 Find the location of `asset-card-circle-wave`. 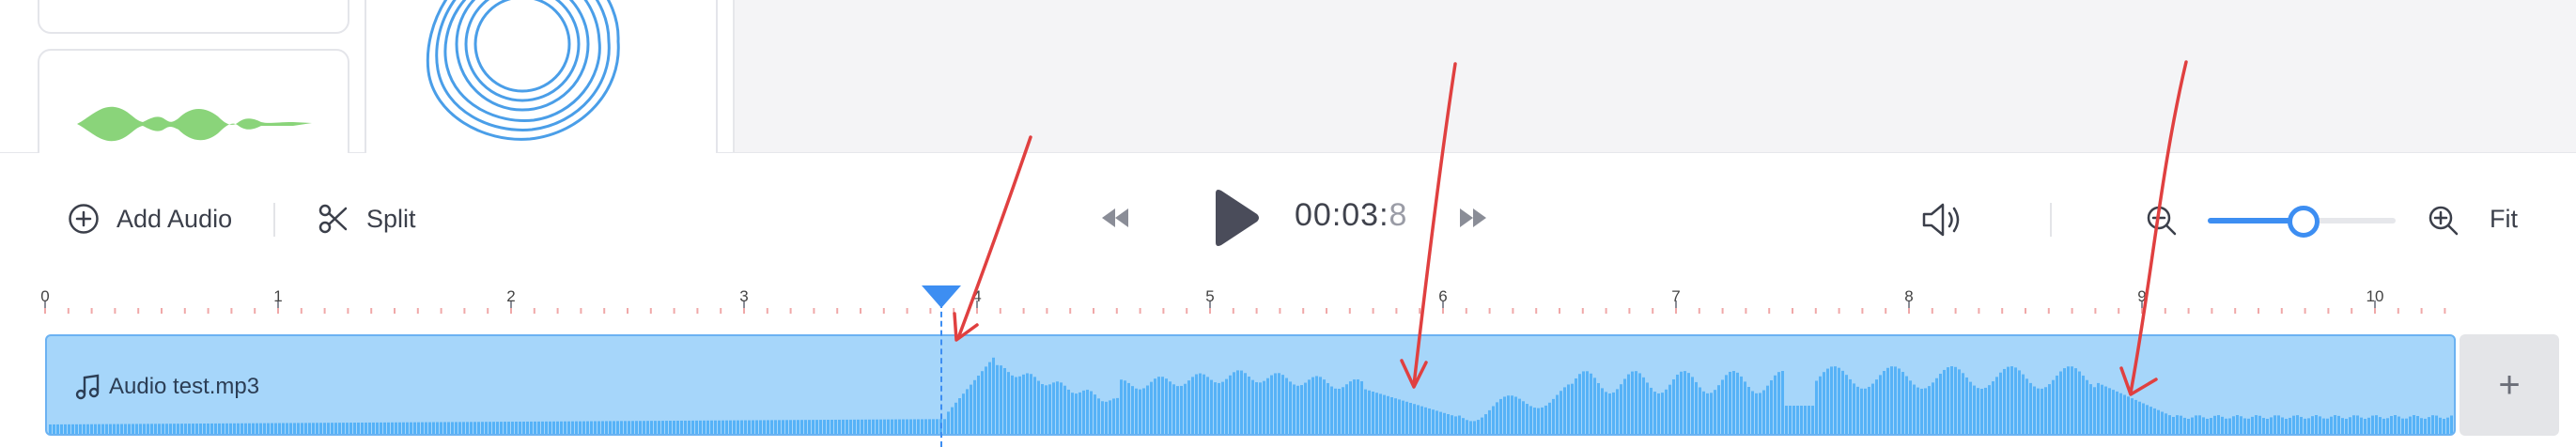

asset-card-circle-wave is located at coordinates (542, 85).